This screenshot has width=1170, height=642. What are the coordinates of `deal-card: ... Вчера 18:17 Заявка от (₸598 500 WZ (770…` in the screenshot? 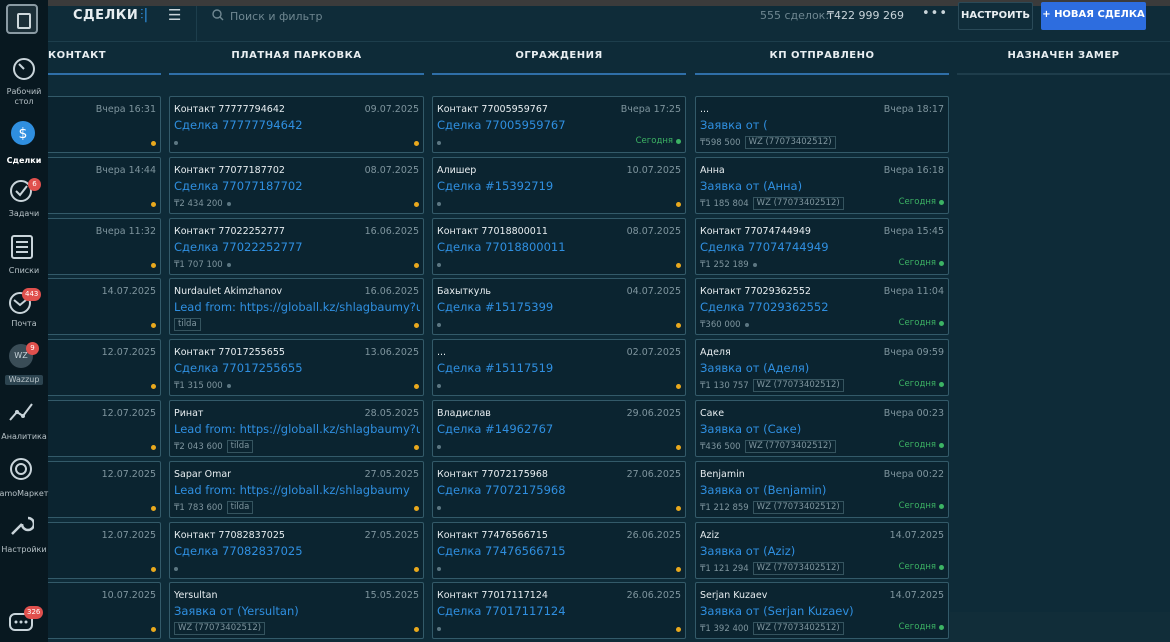 It's located at (822, 124).